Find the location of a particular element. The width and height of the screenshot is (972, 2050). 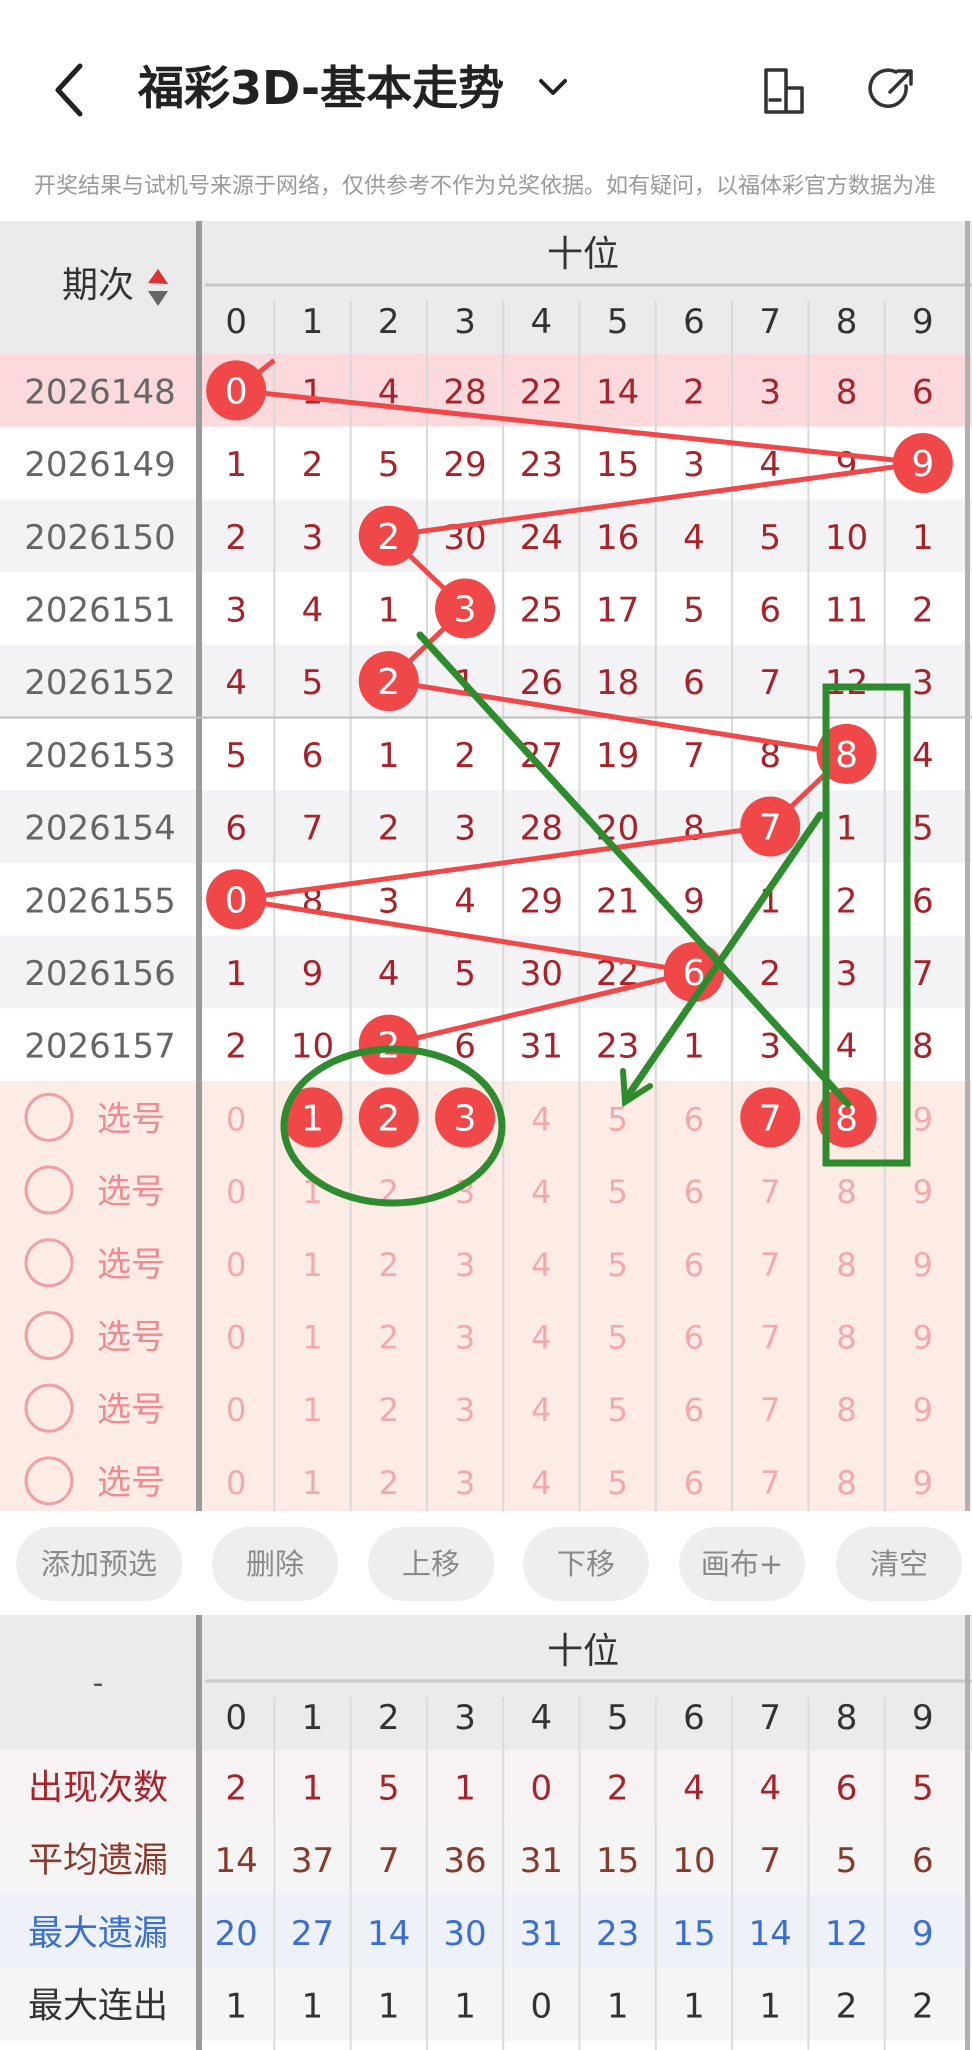

period-label: 期次 is located at coordinates (98, 285).